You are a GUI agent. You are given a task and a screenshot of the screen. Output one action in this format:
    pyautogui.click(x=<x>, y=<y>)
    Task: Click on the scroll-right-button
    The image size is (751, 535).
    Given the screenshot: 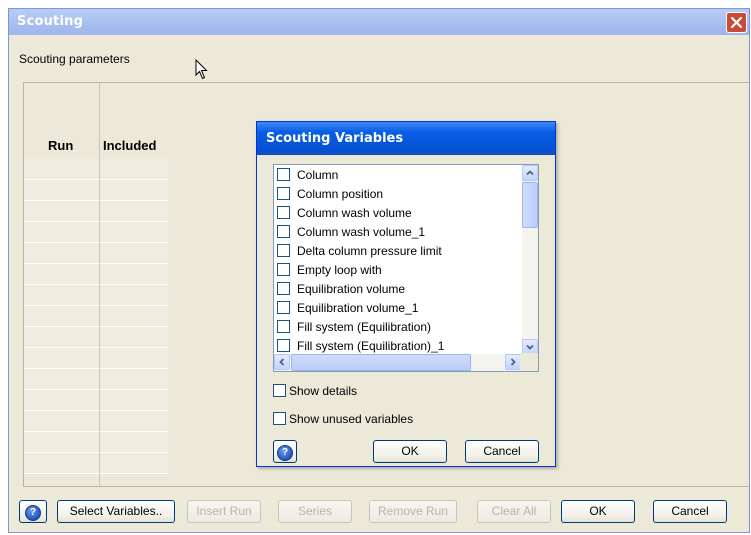 What is the action you would take?
    pyautogui.click(x=513, y=362)
    